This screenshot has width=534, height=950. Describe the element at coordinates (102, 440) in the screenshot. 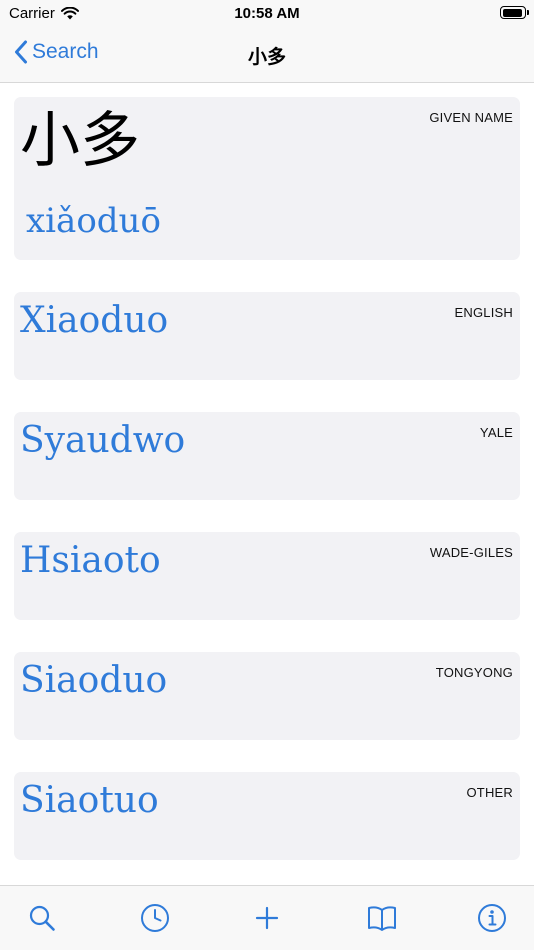

I see `romanization-text: Syaudwo` at that location.